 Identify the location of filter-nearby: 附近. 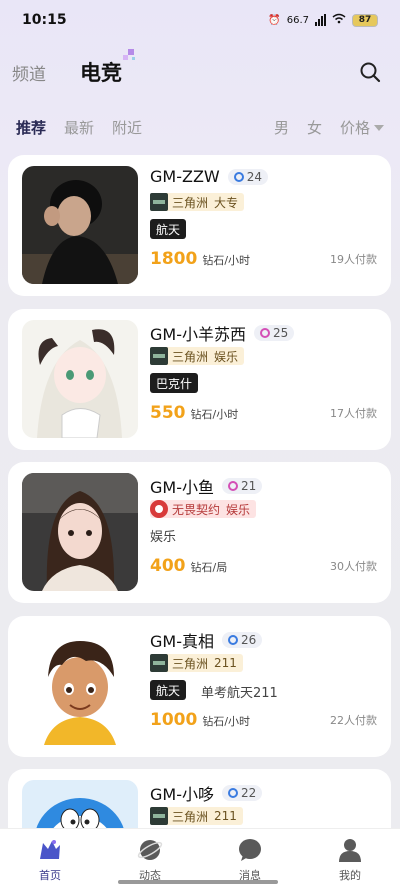
(127, 127).